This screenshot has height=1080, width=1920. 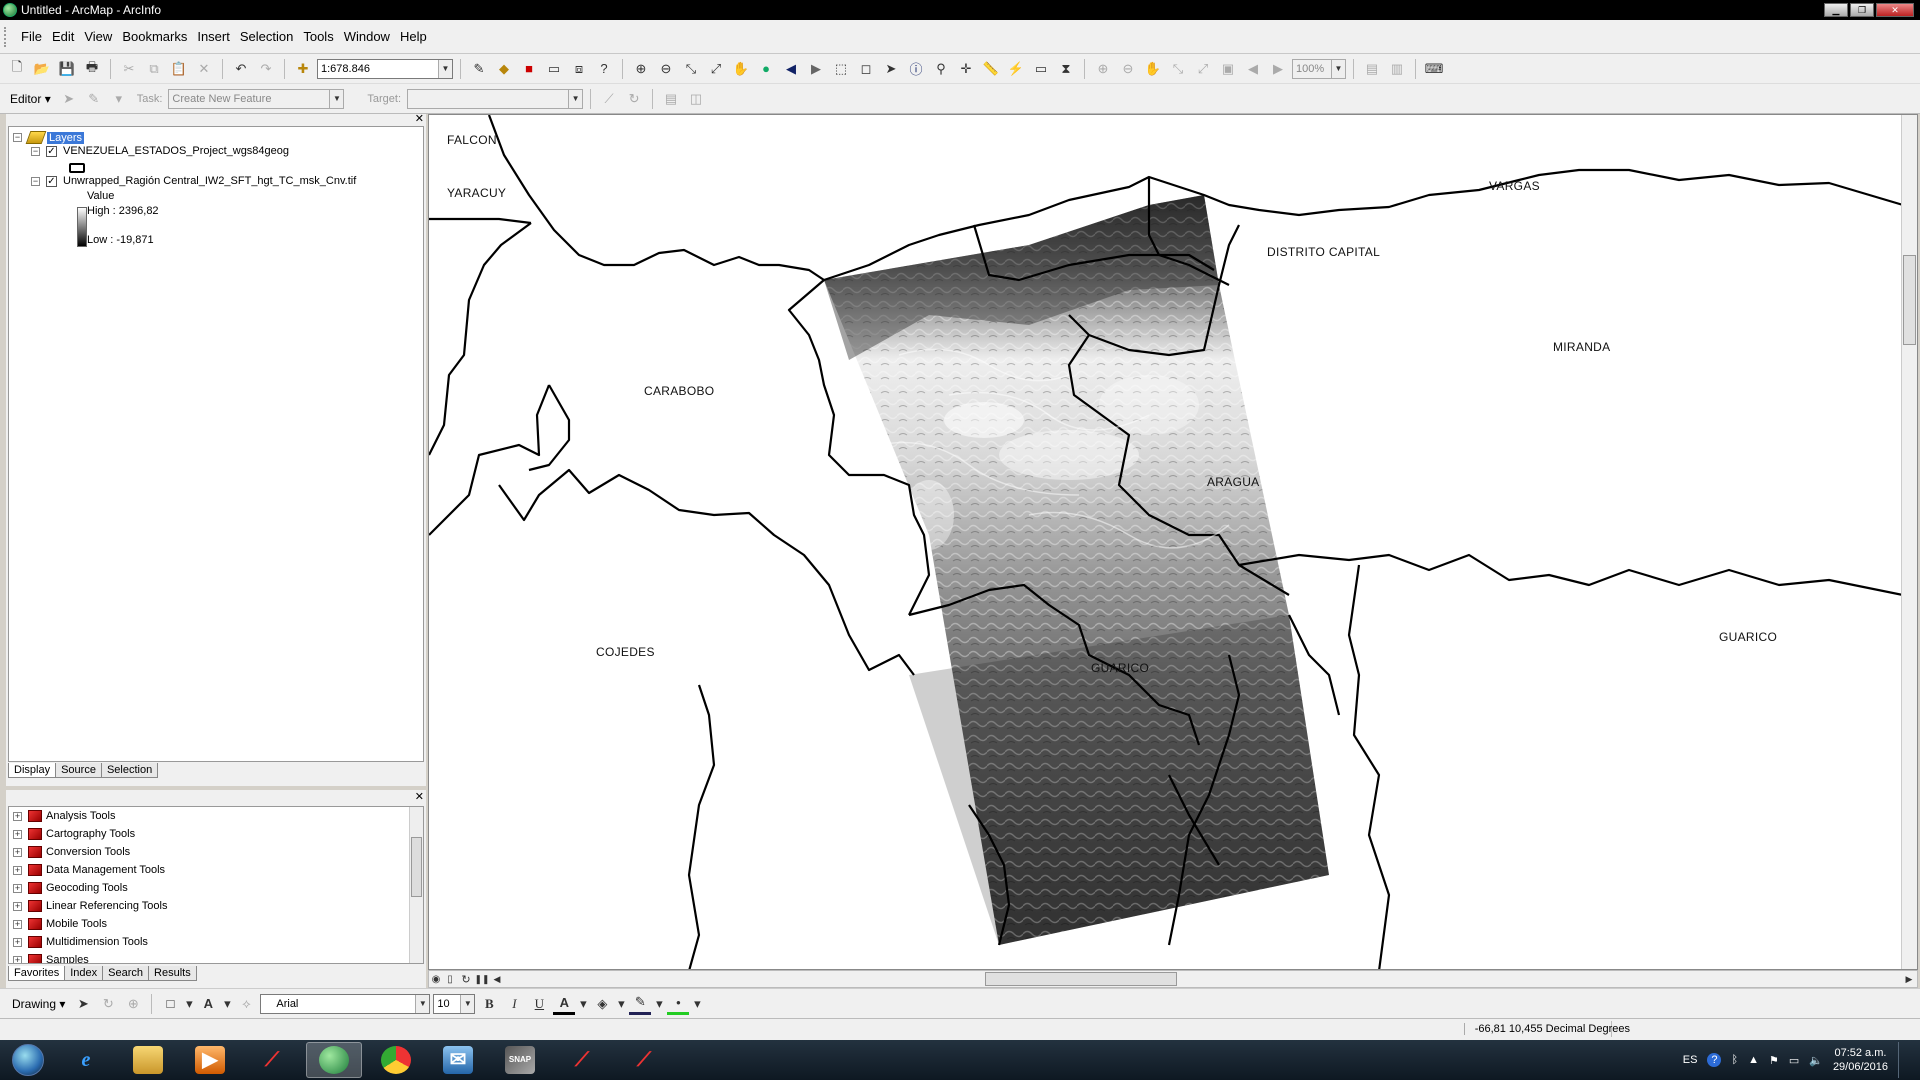 I want to click on scroll-left-icon: ◀, so click(x=497, y=979).